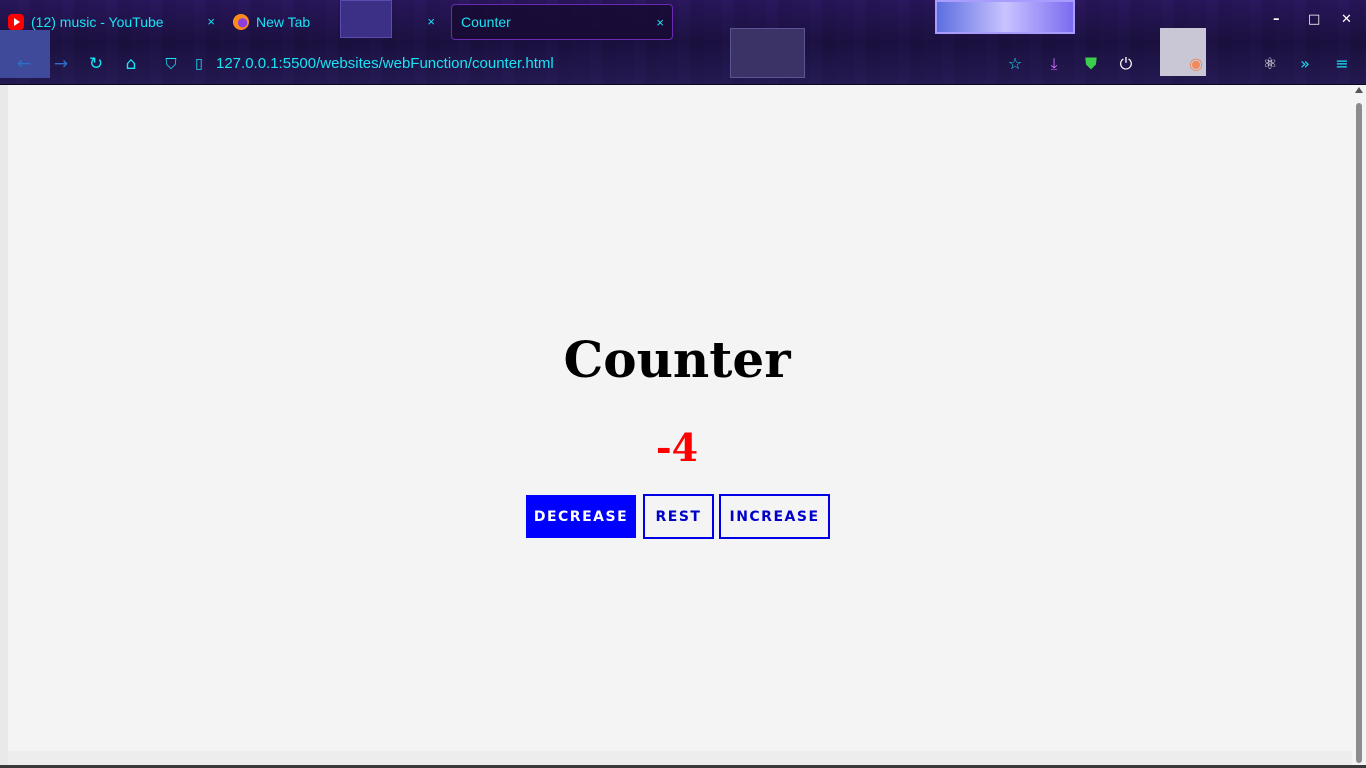  What do you see at coordinates (16, 22) in the screenshot?
I see `youtube-icon` at bounding box center [16, 22].